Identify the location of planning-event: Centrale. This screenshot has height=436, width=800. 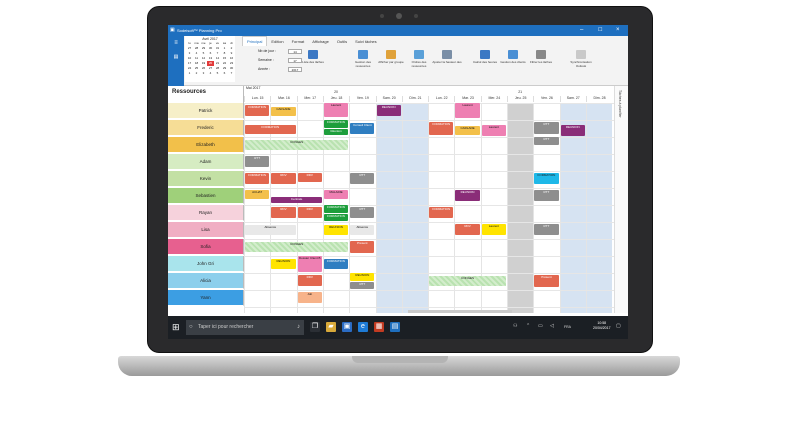
(296, 200).